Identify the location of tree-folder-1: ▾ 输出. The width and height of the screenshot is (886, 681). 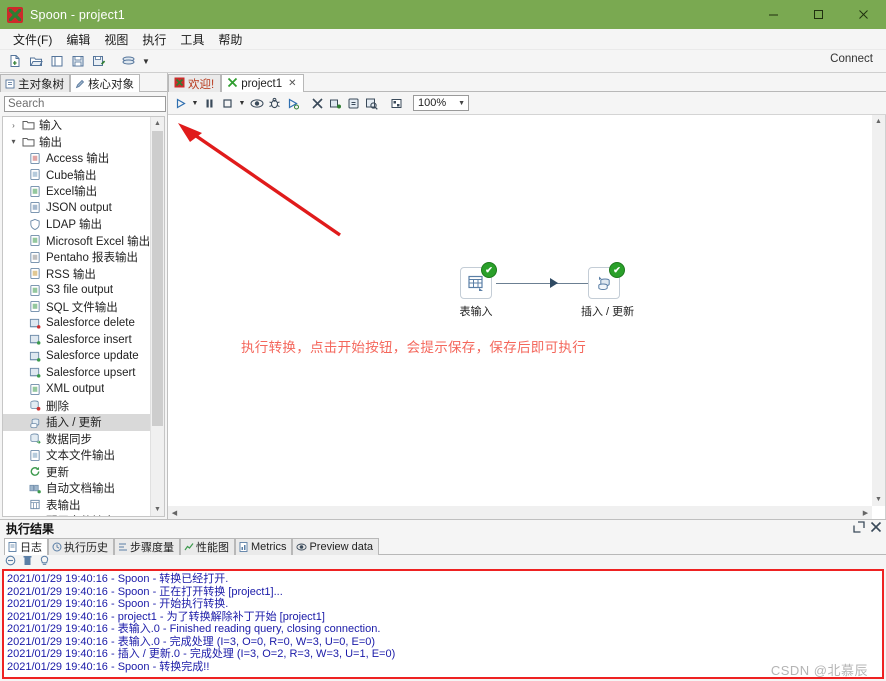
(77, 142).